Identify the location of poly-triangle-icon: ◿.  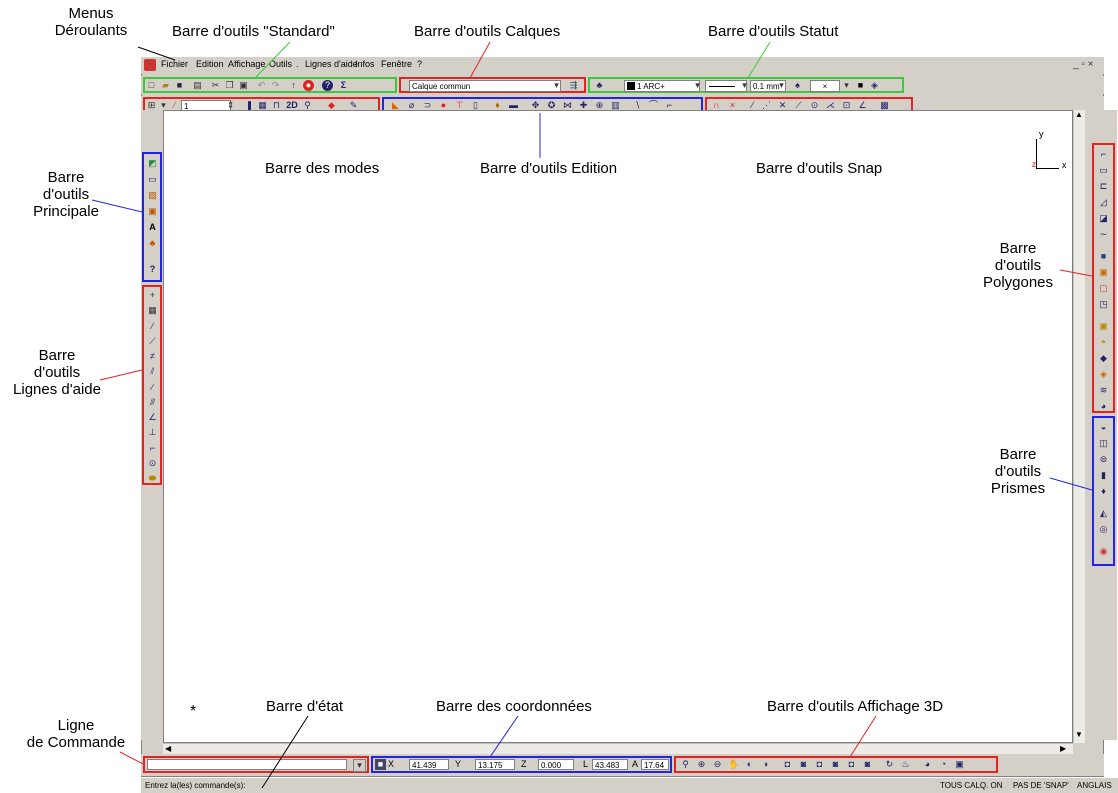
(1103, 202).